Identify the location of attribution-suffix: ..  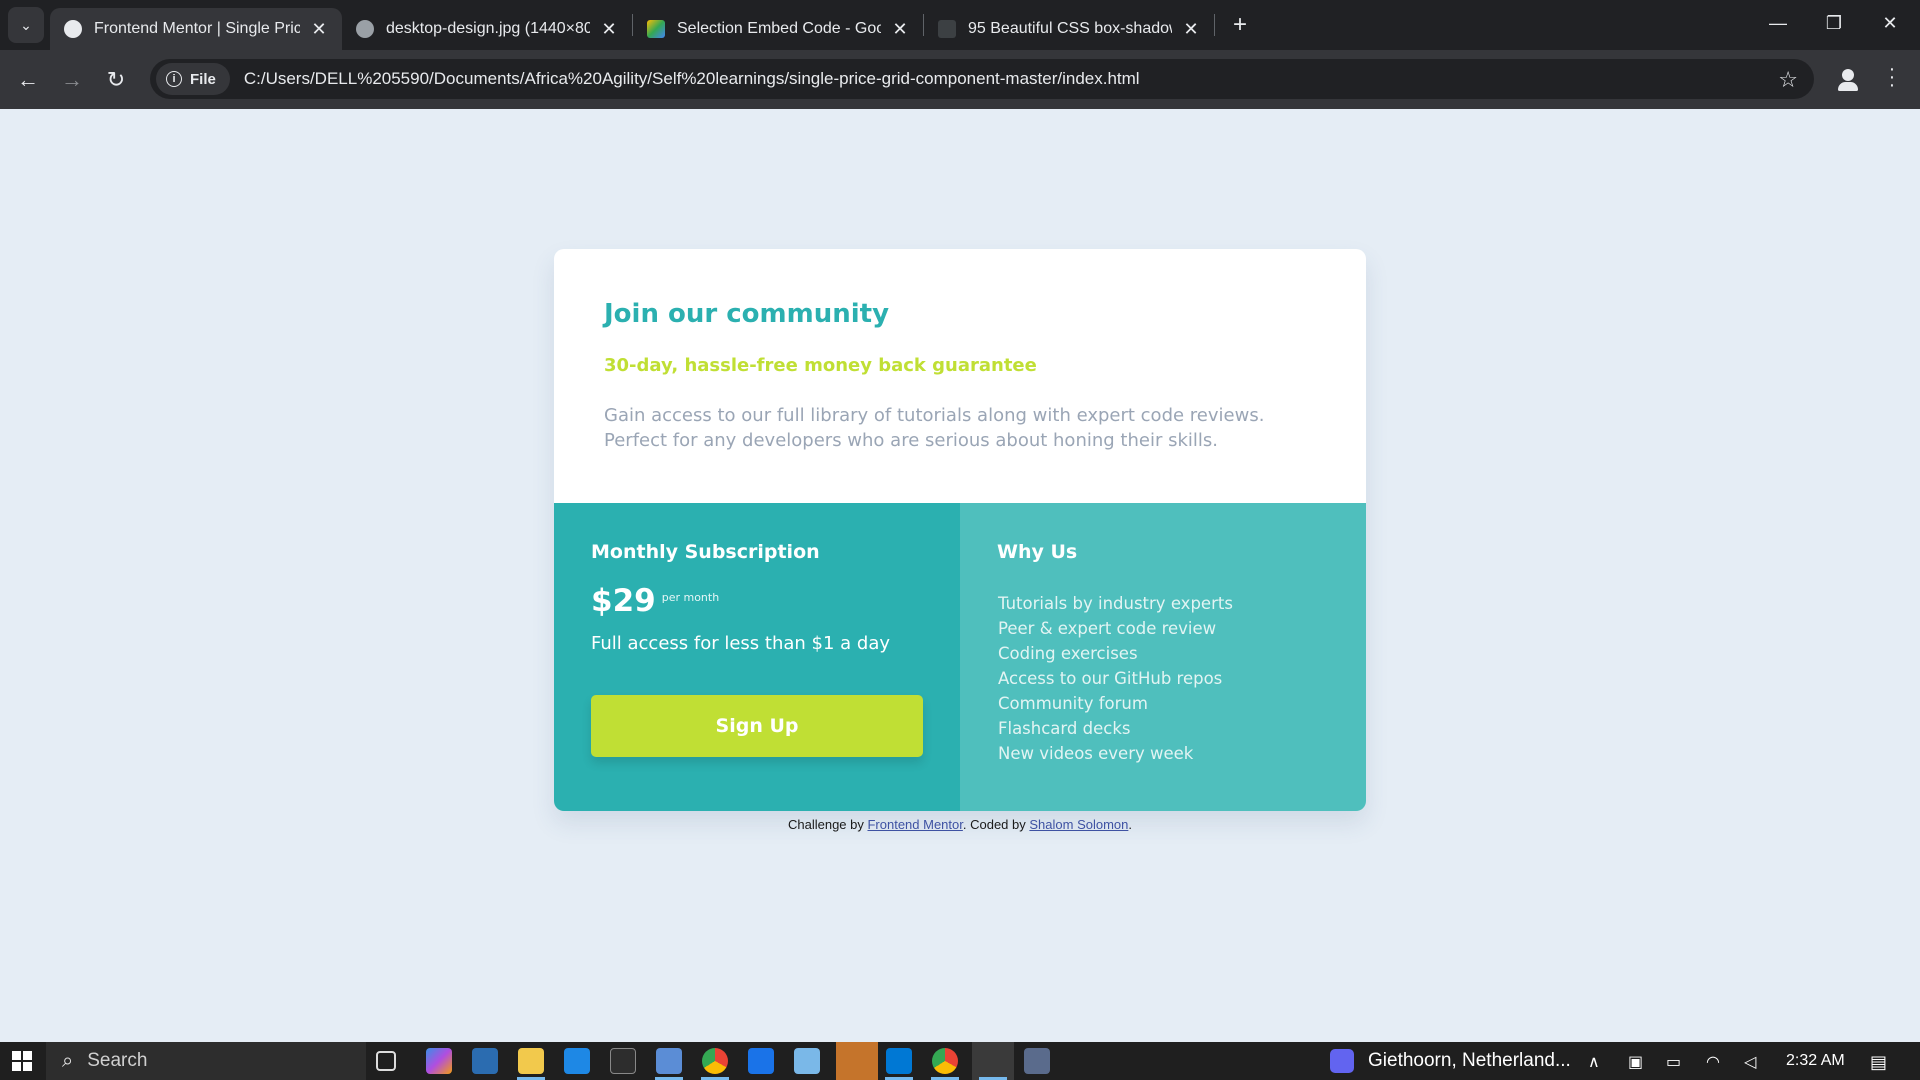
(1130, 824).